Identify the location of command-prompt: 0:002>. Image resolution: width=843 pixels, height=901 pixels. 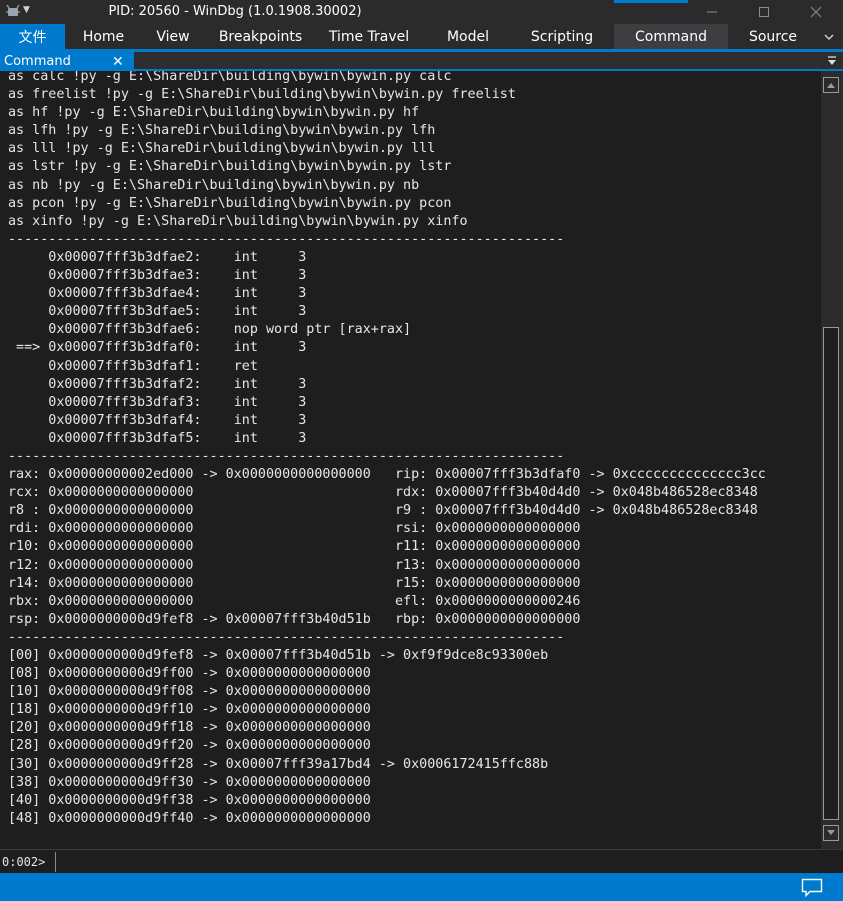
(28, 862).